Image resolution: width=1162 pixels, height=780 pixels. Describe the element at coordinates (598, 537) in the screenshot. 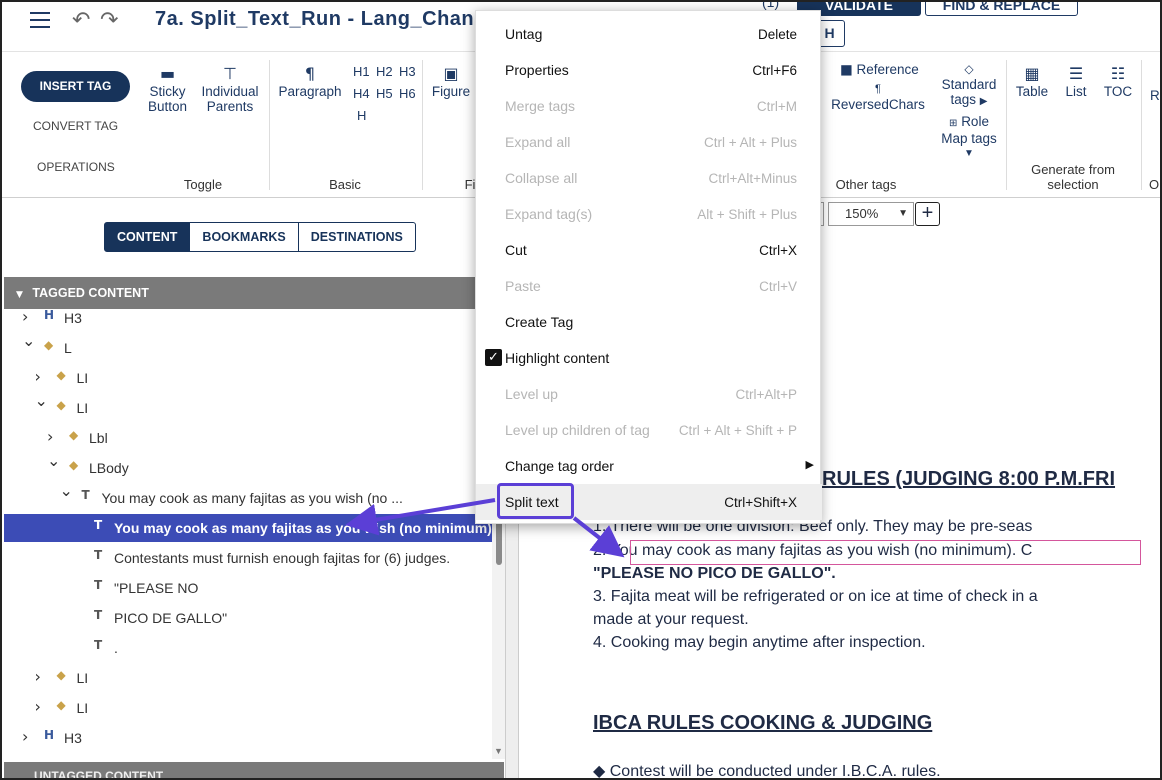

I see `arrow-to-document-icon` at that location.